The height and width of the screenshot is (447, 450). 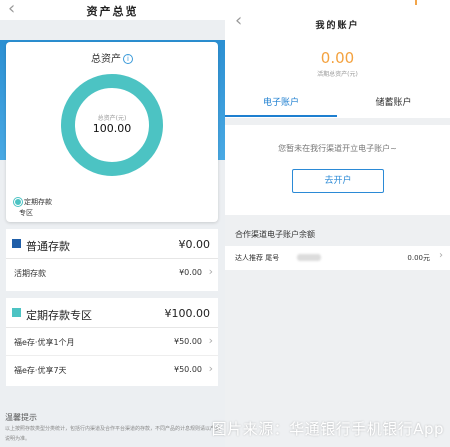 I want to click on list-item-label: 福e存·优享7天, so click(x=40, y=370).